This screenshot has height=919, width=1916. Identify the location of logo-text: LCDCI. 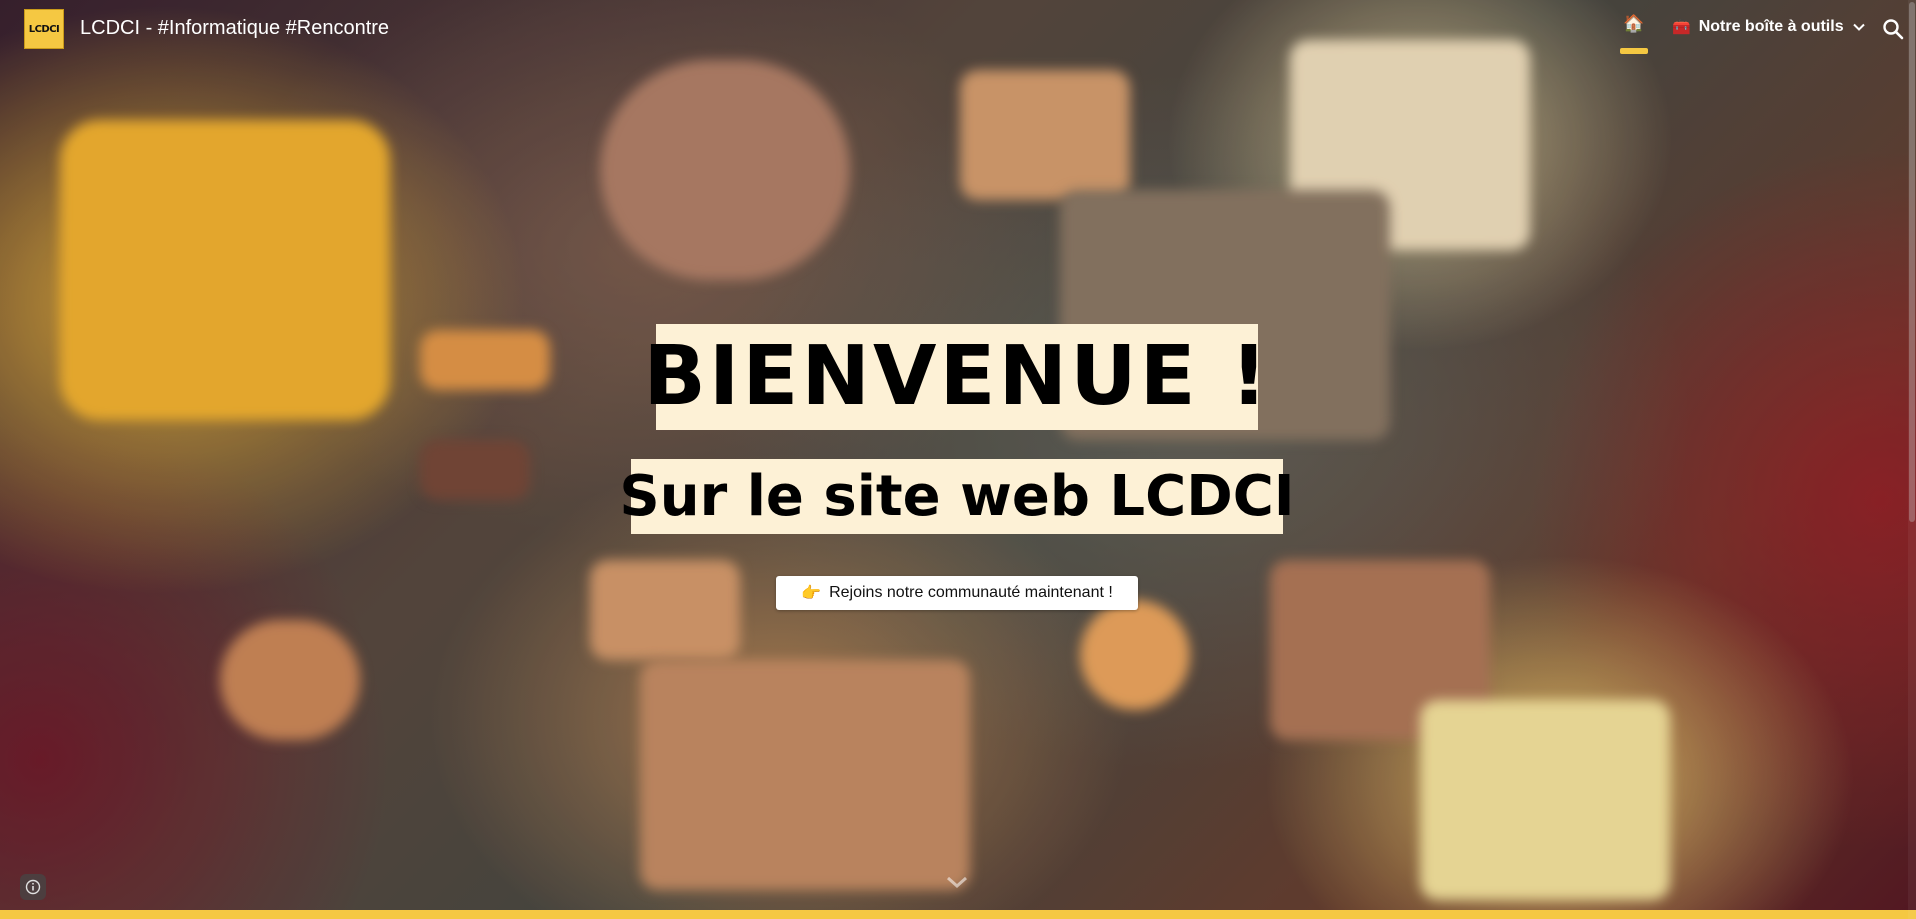
(44, 29).